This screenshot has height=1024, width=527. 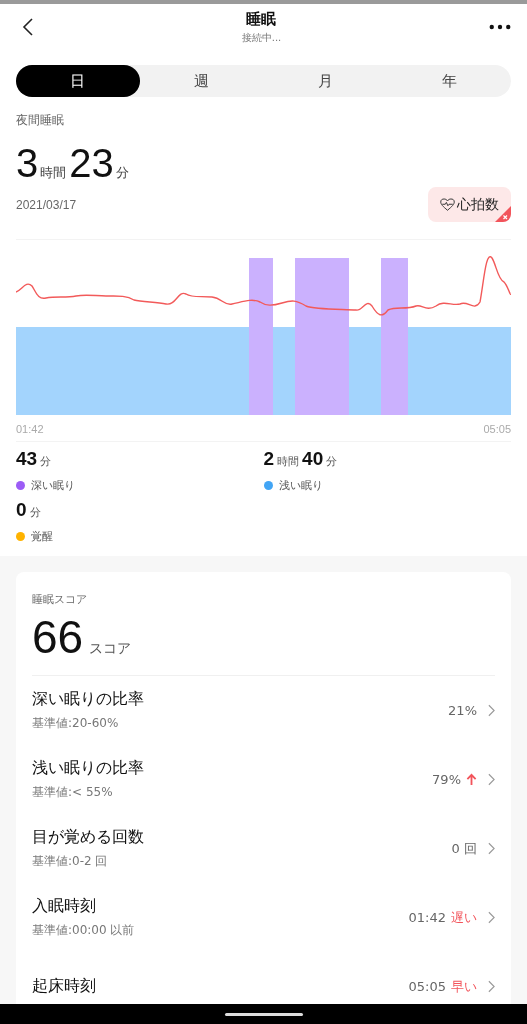 I want to click on period-tab: 週, so click(x=201, y=81).